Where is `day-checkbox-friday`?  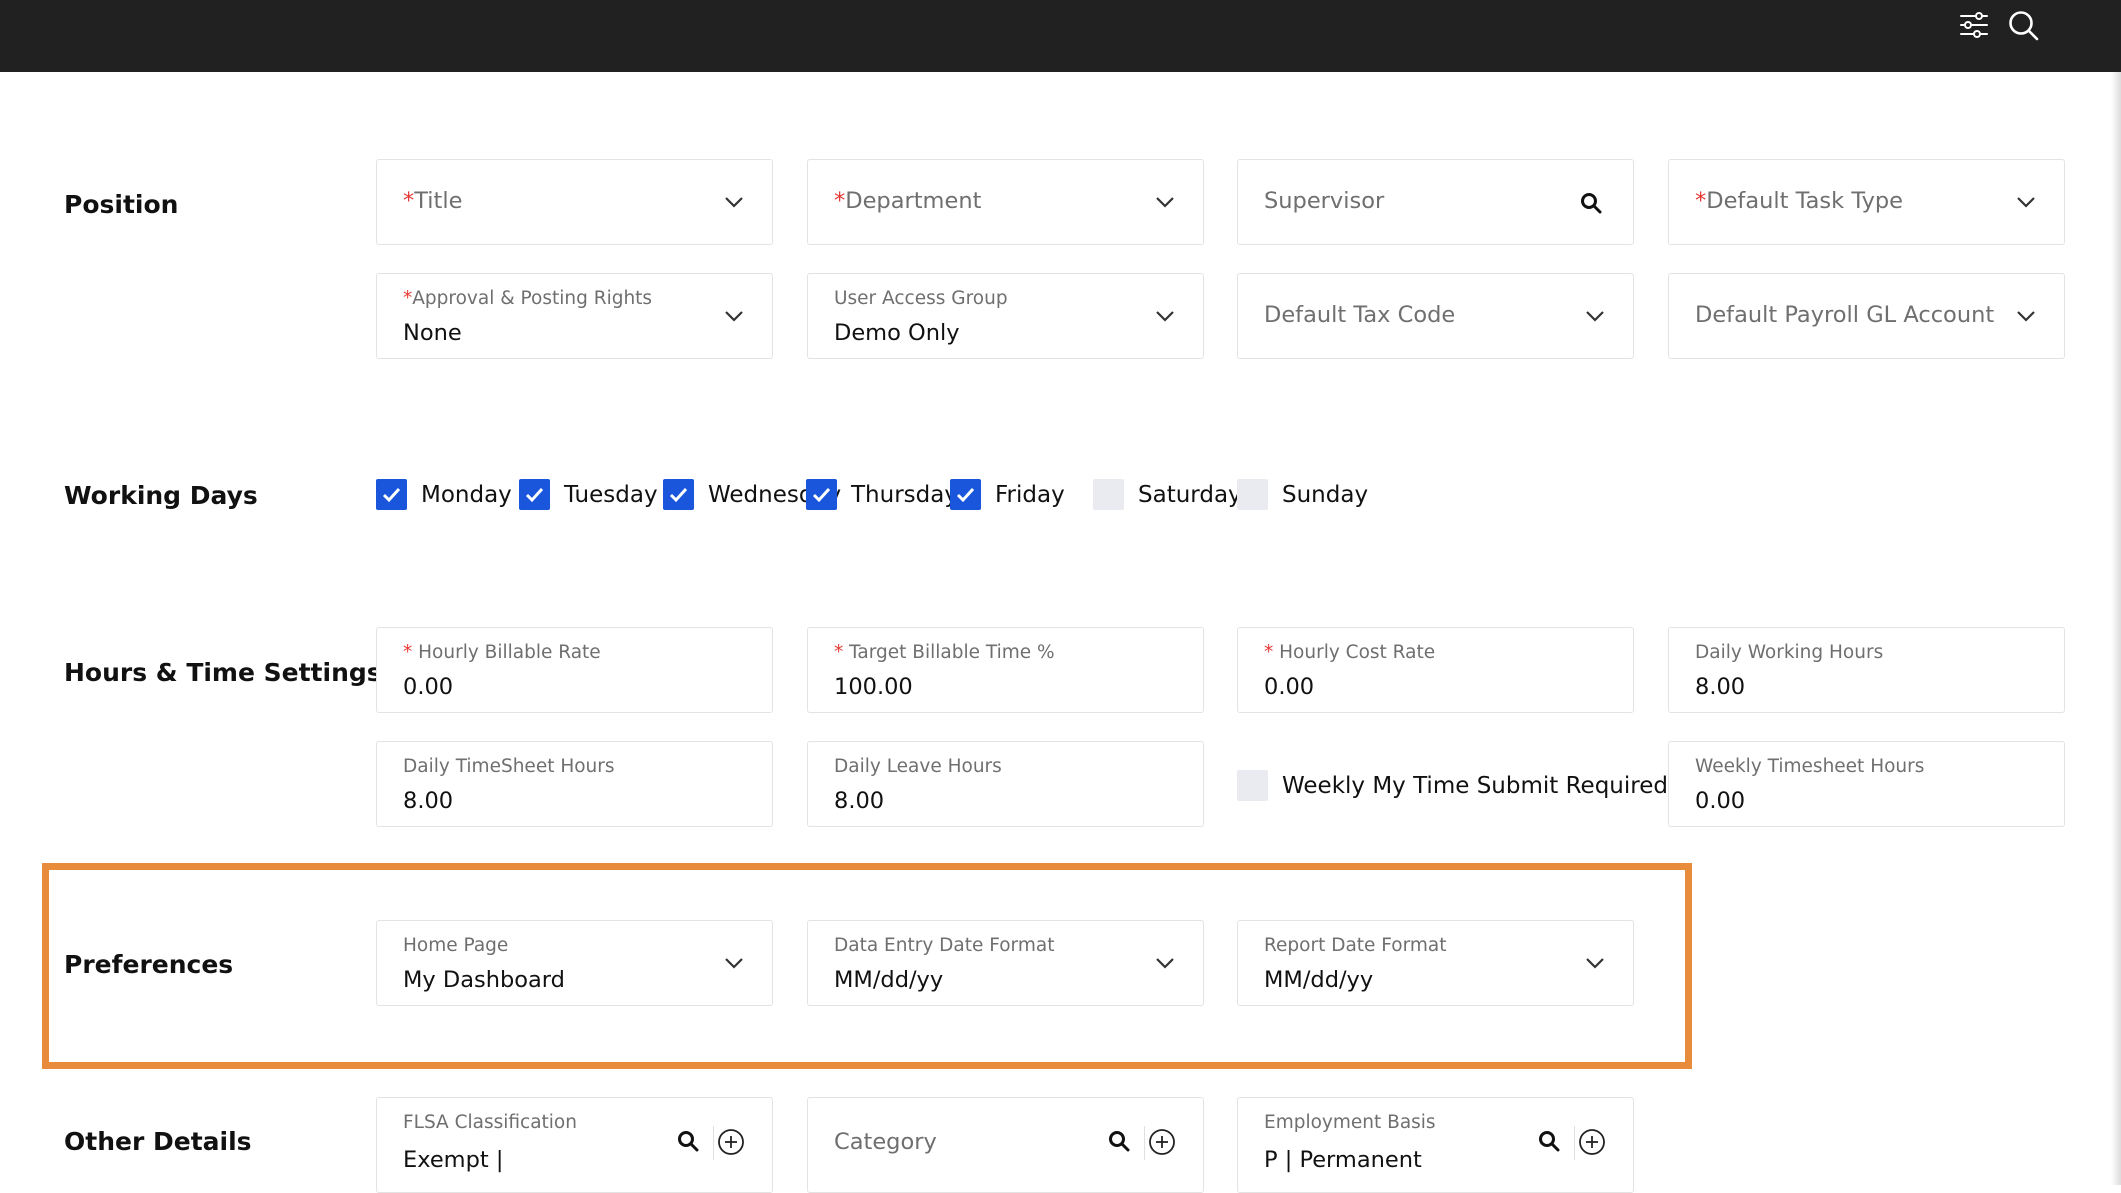
day-checkbox-friday is located at coordinates (965, 494).